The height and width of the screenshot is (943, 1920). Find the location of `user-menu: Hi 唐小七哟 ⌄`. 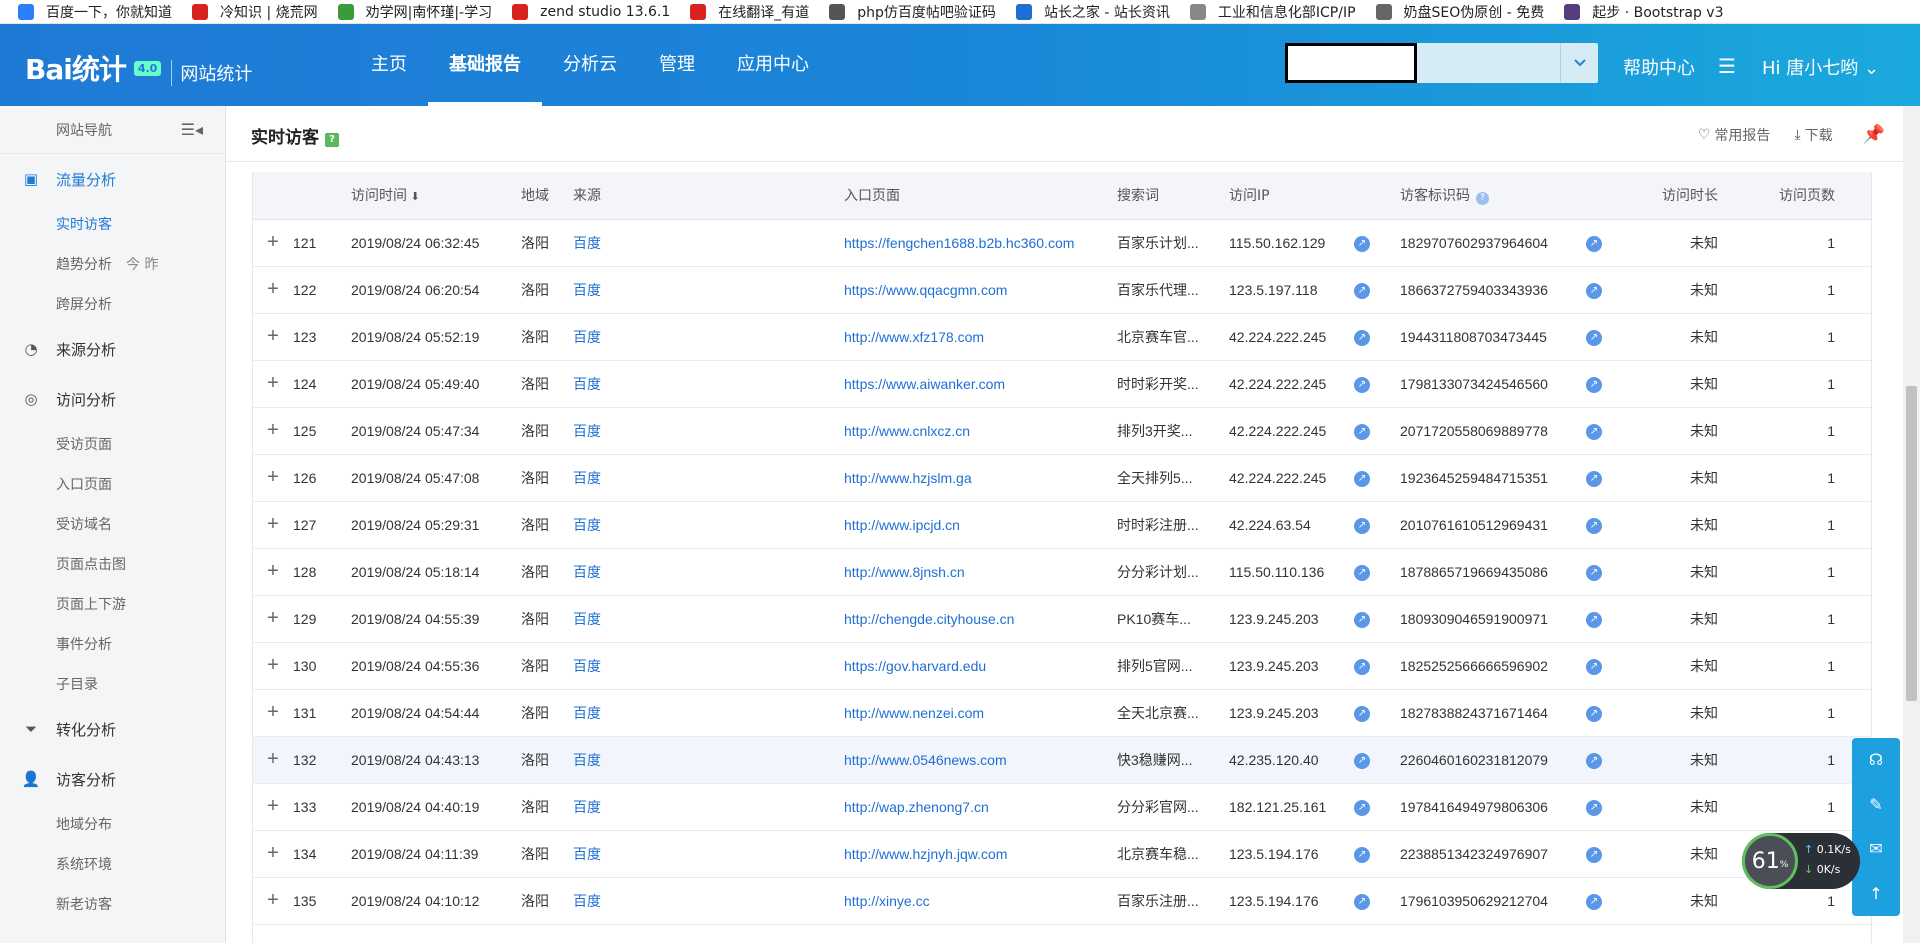

user-menu: Hi 唐小七哟 ⌄ is located at coordinates (1820, 67).